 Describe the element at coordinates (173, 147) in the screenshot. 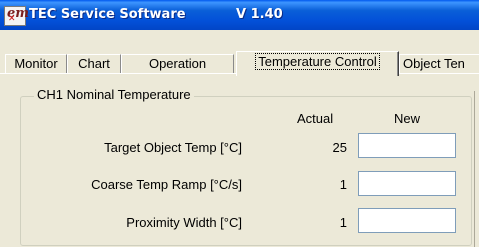

I see `row-label-target-object-temp: Target Object Temp [°C]` at that location.